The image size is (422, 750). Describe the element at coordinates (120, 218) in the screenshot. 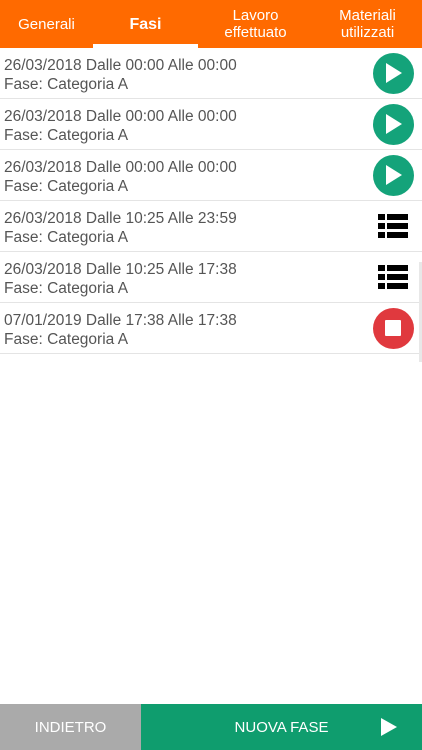

I see `phase-date-time: 26/03/2018 Dalle 10:25 Alle 23:59` at that location.